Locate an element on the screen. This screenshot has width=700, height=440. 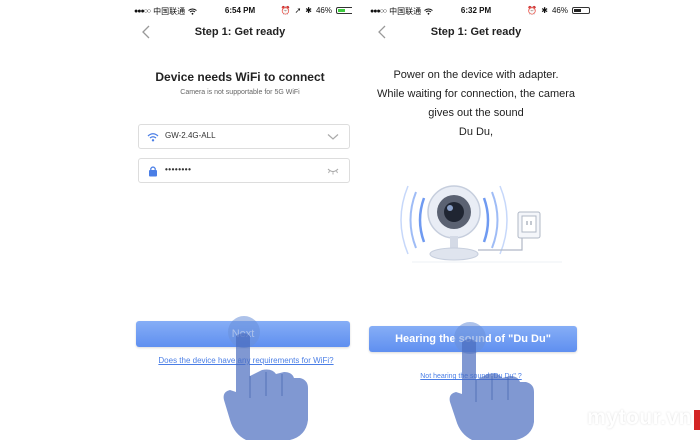
wifi-subheading: Camera is not supportable for 5G WiFi is located at coordinates (240, 92).